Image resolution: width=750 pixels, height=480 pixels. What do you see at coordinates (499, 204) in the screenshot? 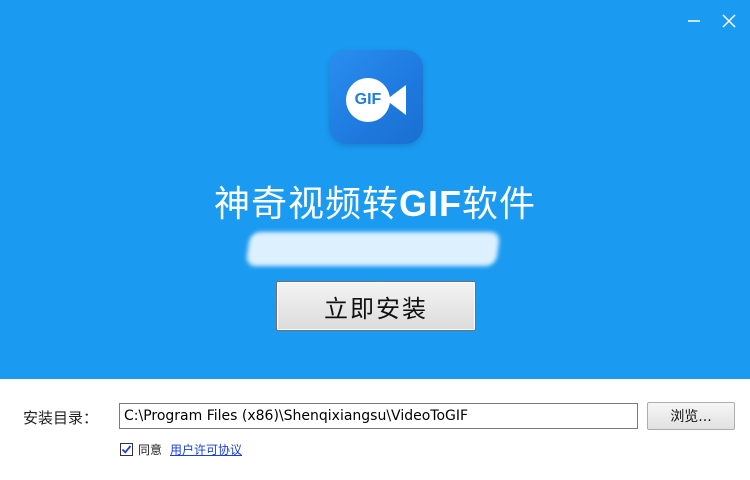
I see `app-title-suffix: 软件` at bounding box center [499, 204].